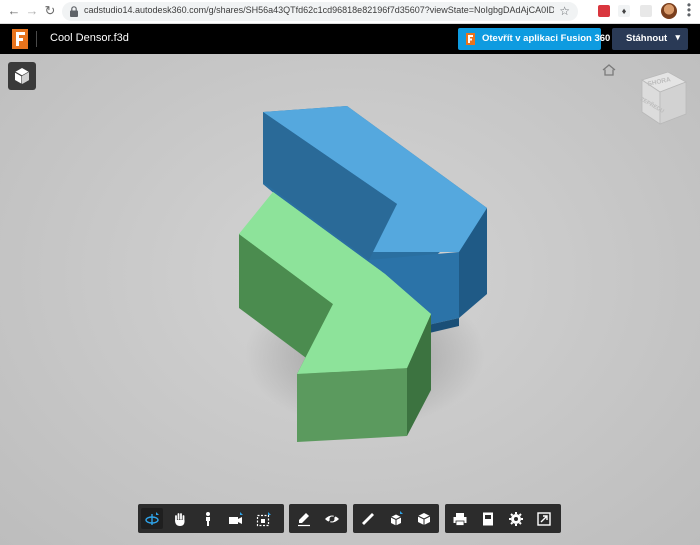  I want to click on green-part-front-face, so click(352, 405).